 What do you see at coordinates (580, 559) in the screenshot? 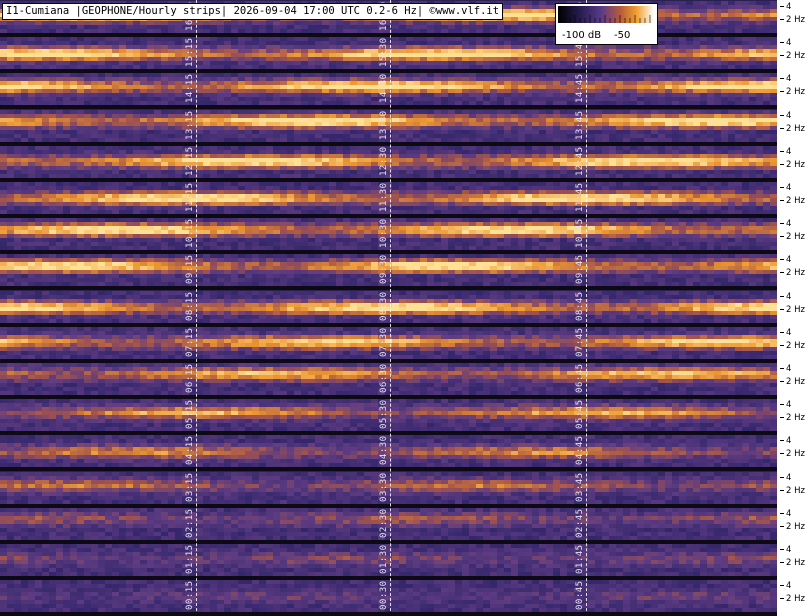
I see `time-label: 01:45` at bounding box center [580, 559].